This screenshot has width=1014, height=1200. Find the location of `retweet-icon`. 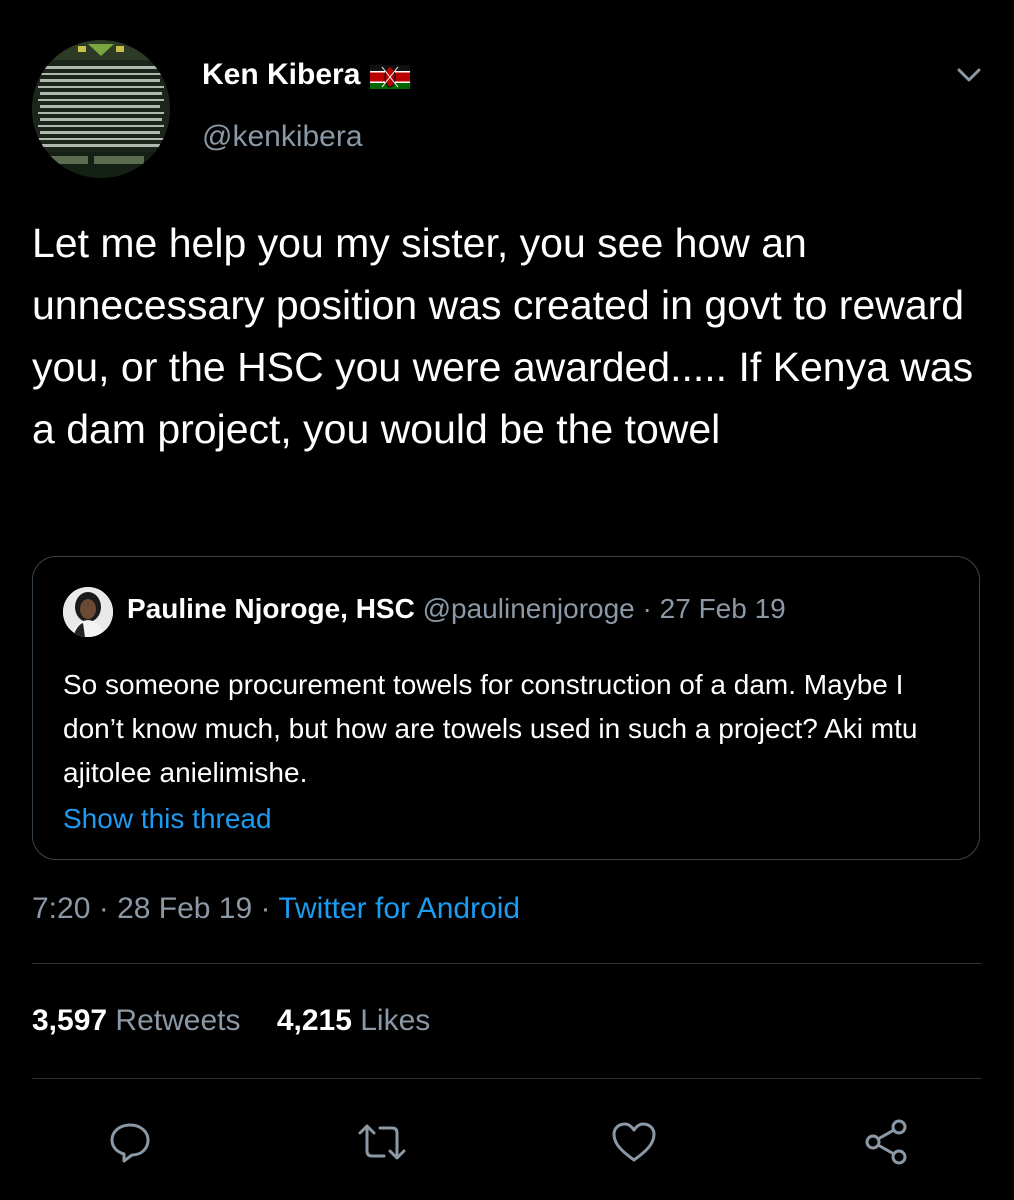

retweet-icon is located at coordinates (382, 1142).